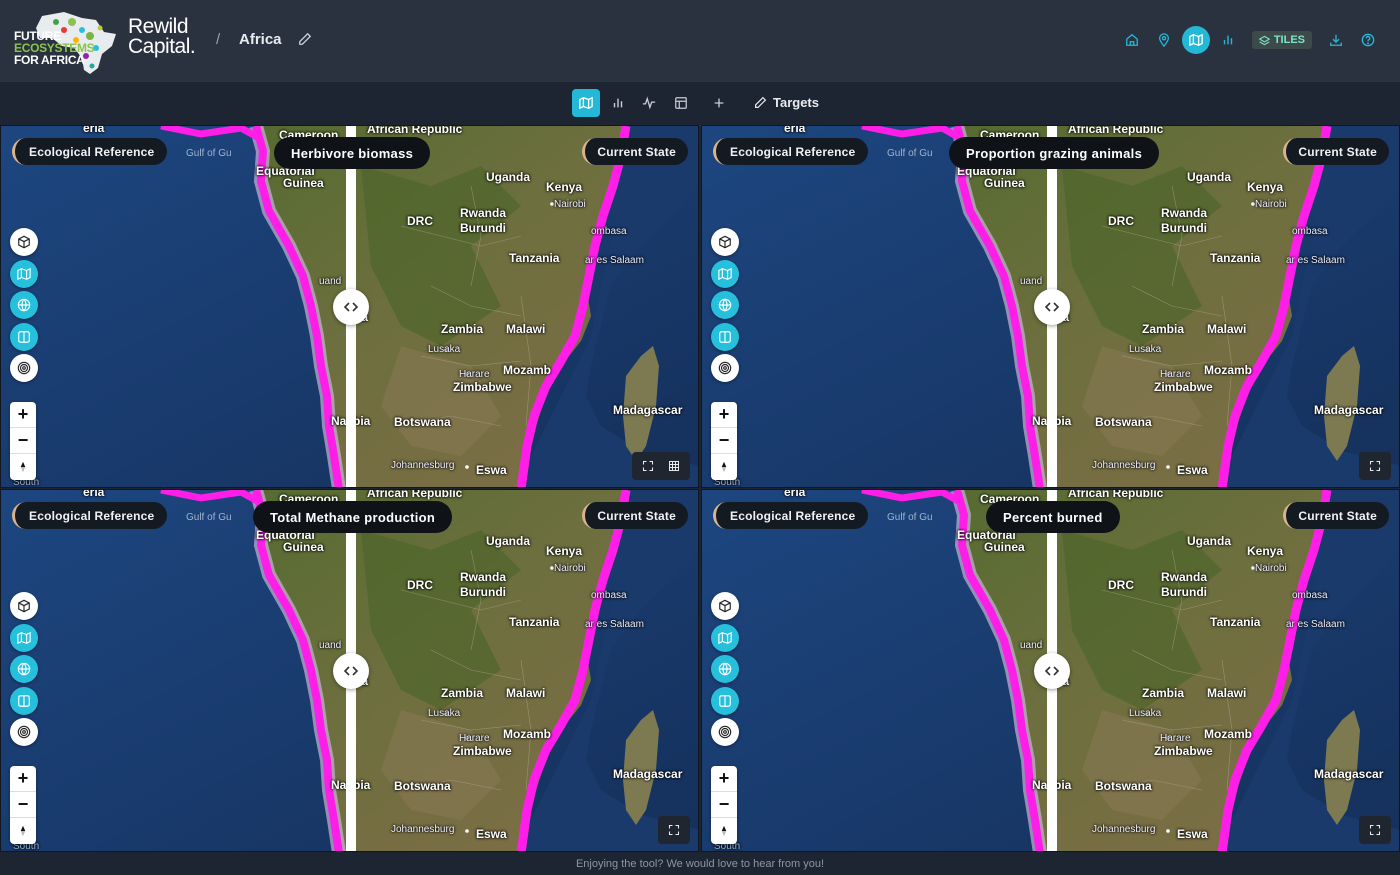  What do you see at coordinates (719, 103) in the screenshot?
I see `toolbar-add-button` at bounding box center [719, 103].